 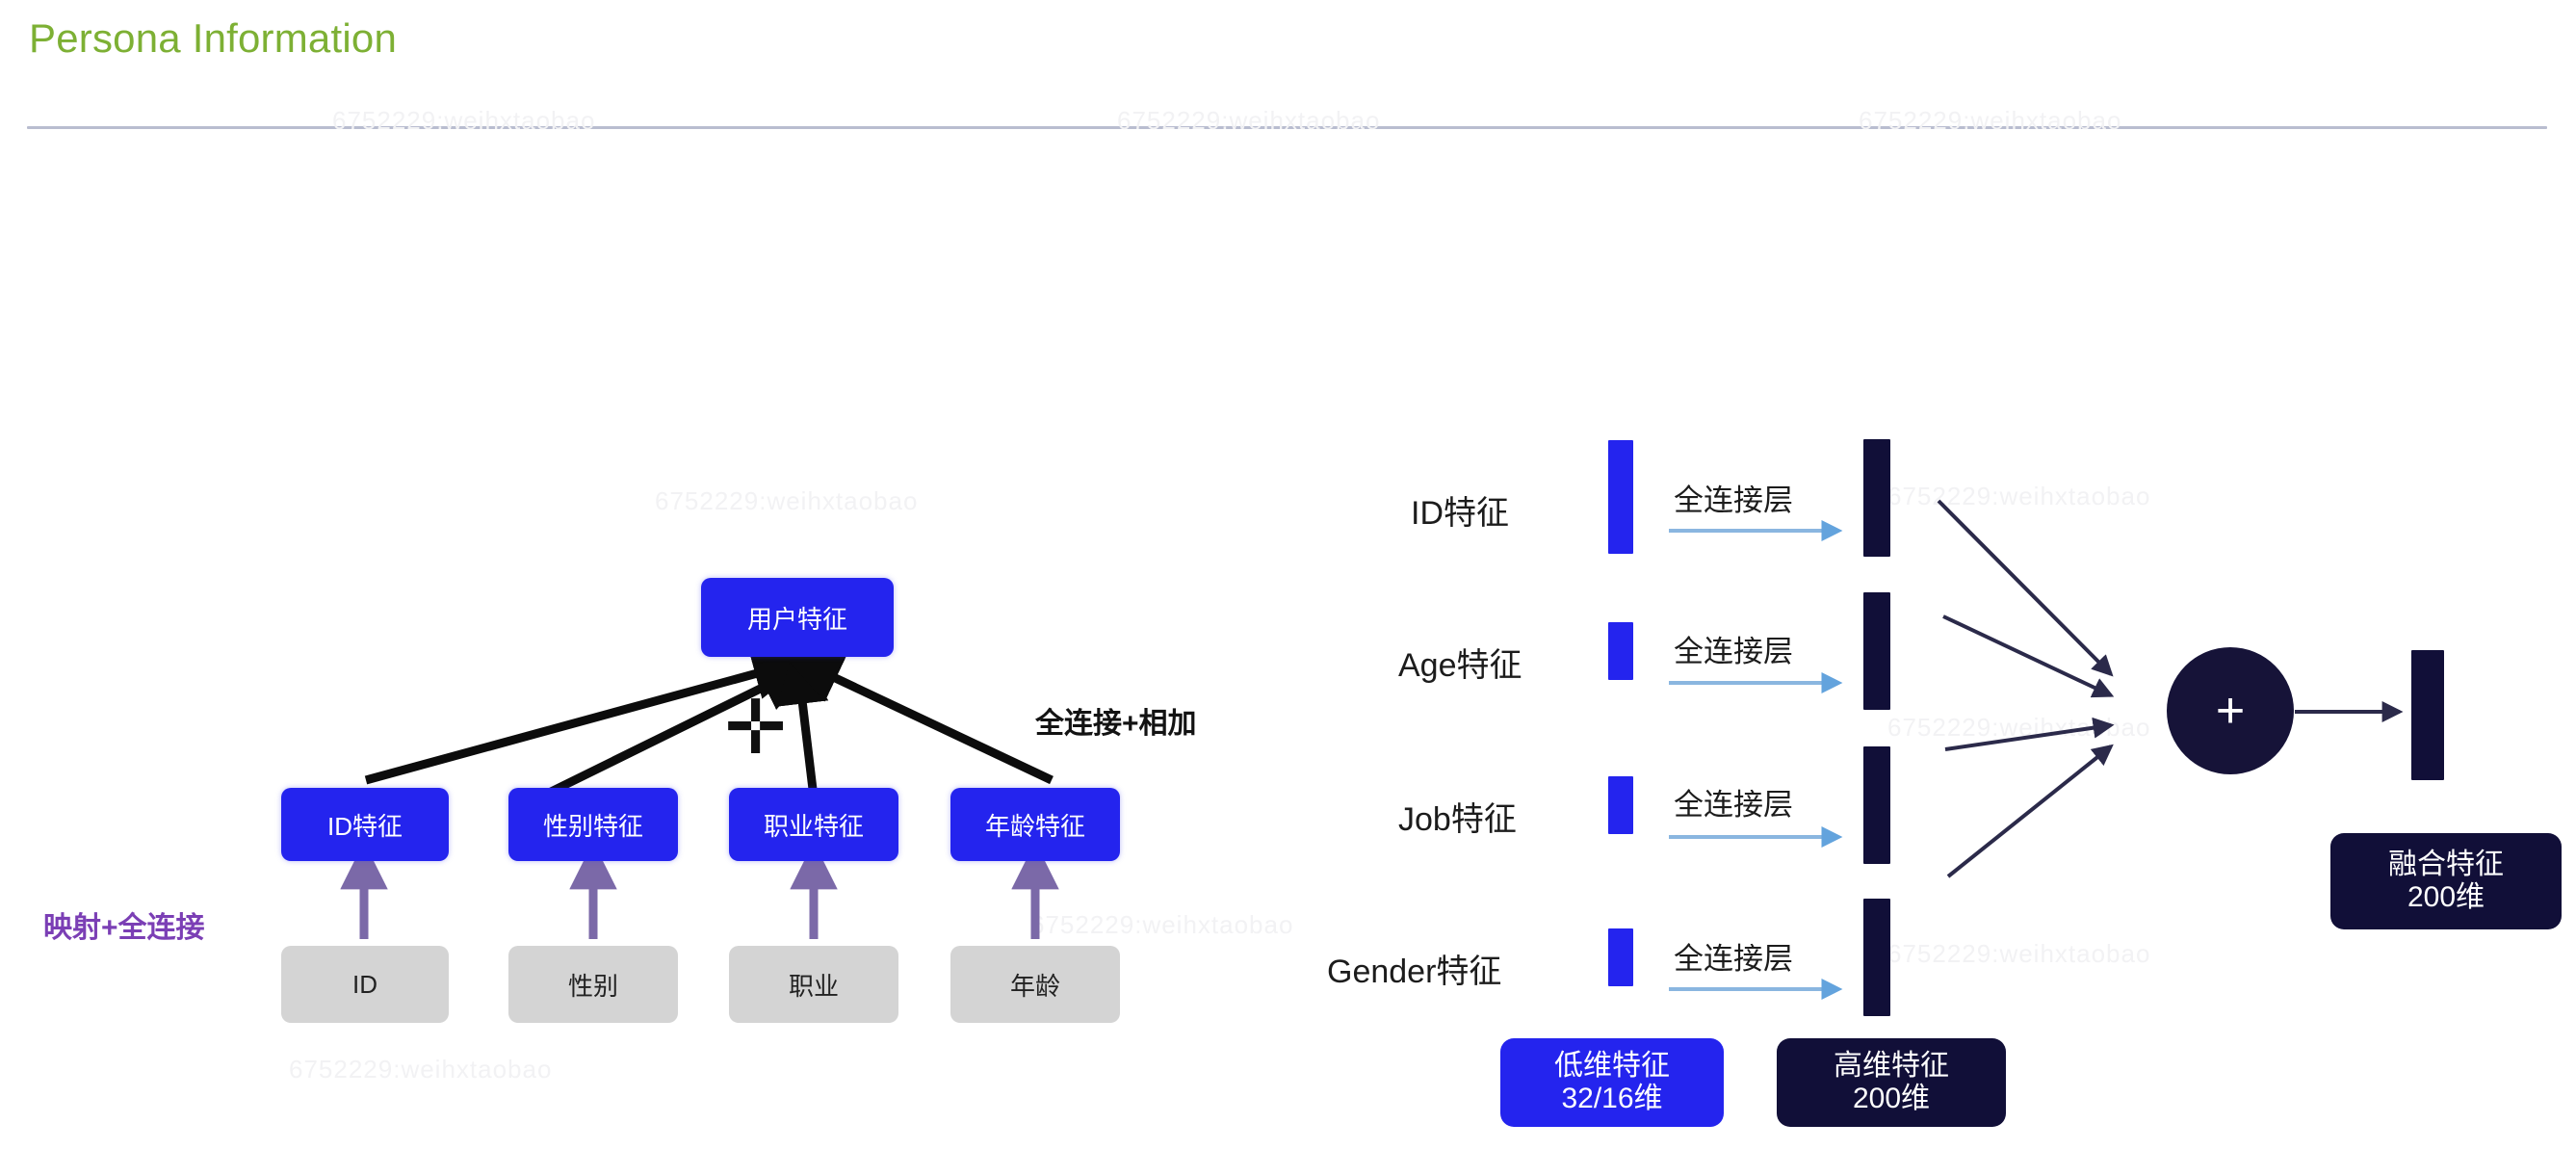 I want to click on legend-high-dim-line2: 200维, so click(x=1891, y=1098).